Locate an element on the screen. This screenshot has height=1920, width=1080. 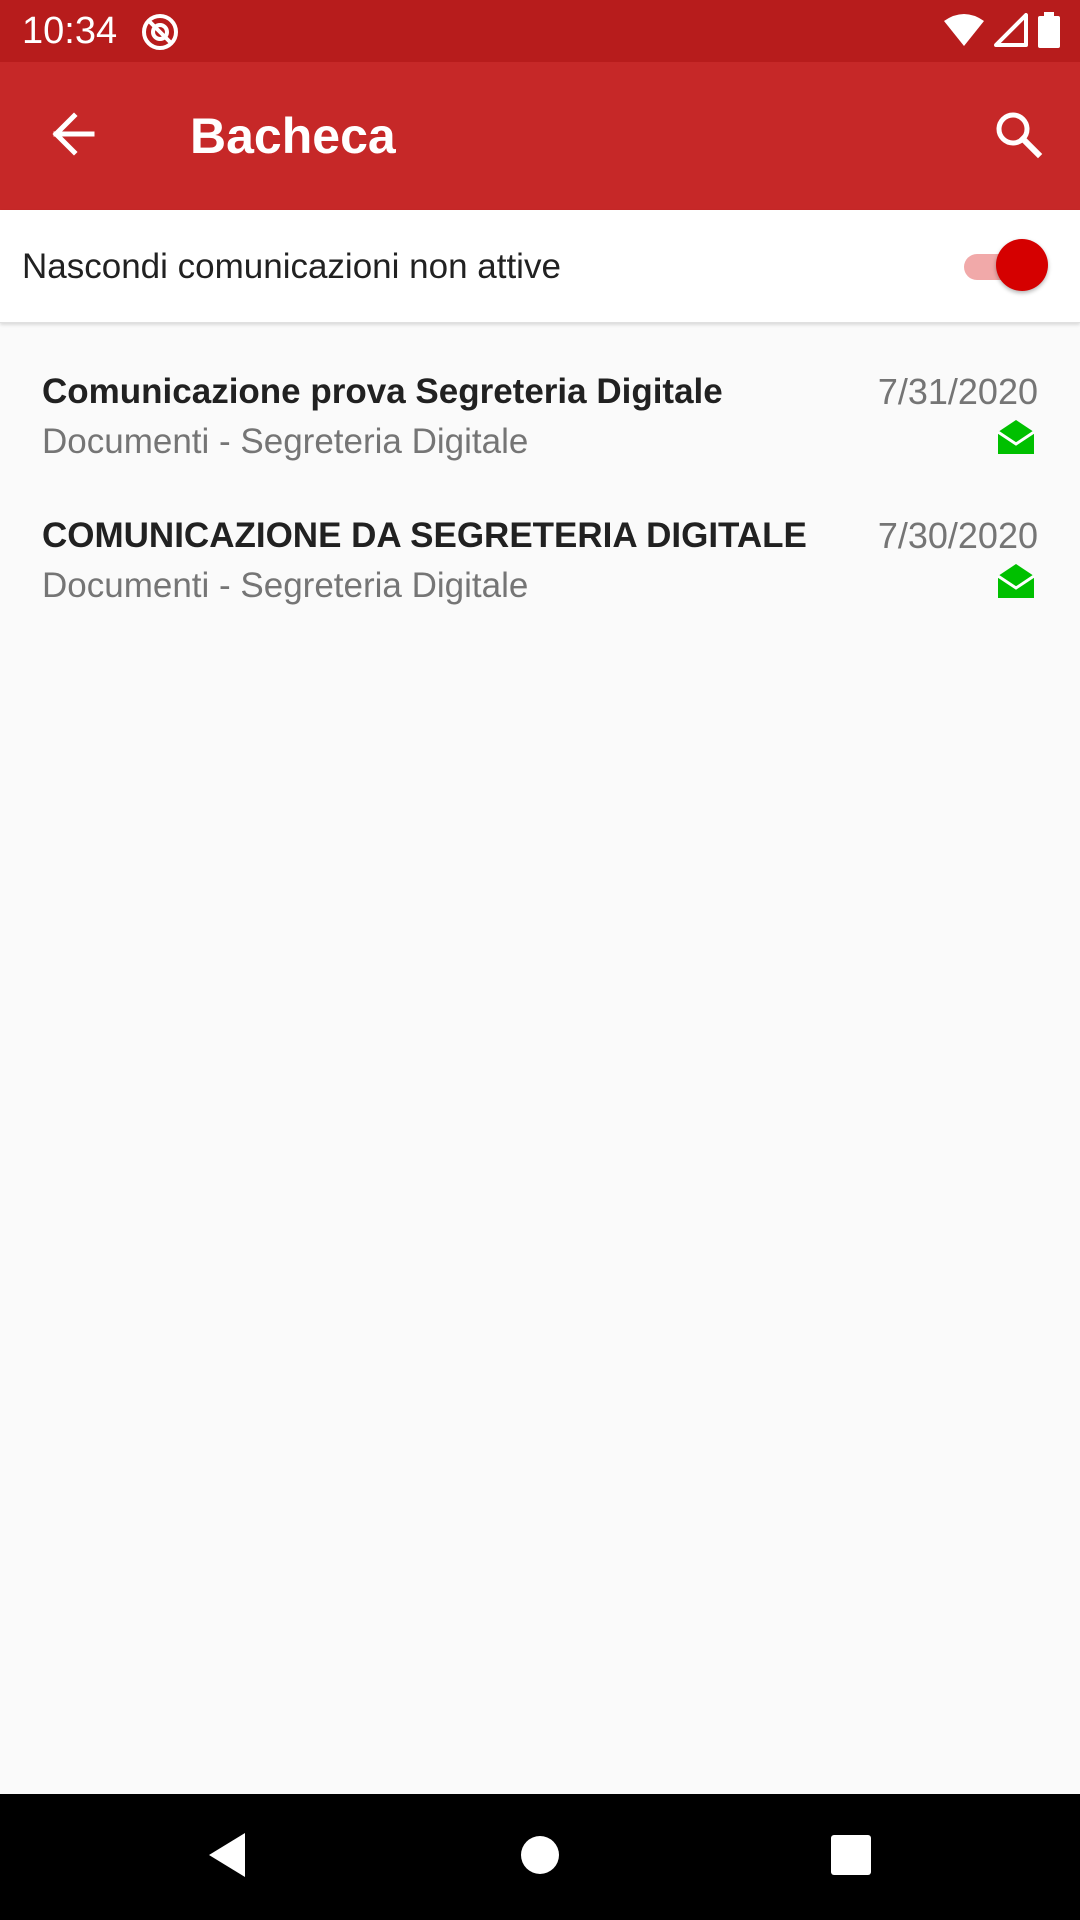
nav-home-icon is located at coordinates (540, 1857).